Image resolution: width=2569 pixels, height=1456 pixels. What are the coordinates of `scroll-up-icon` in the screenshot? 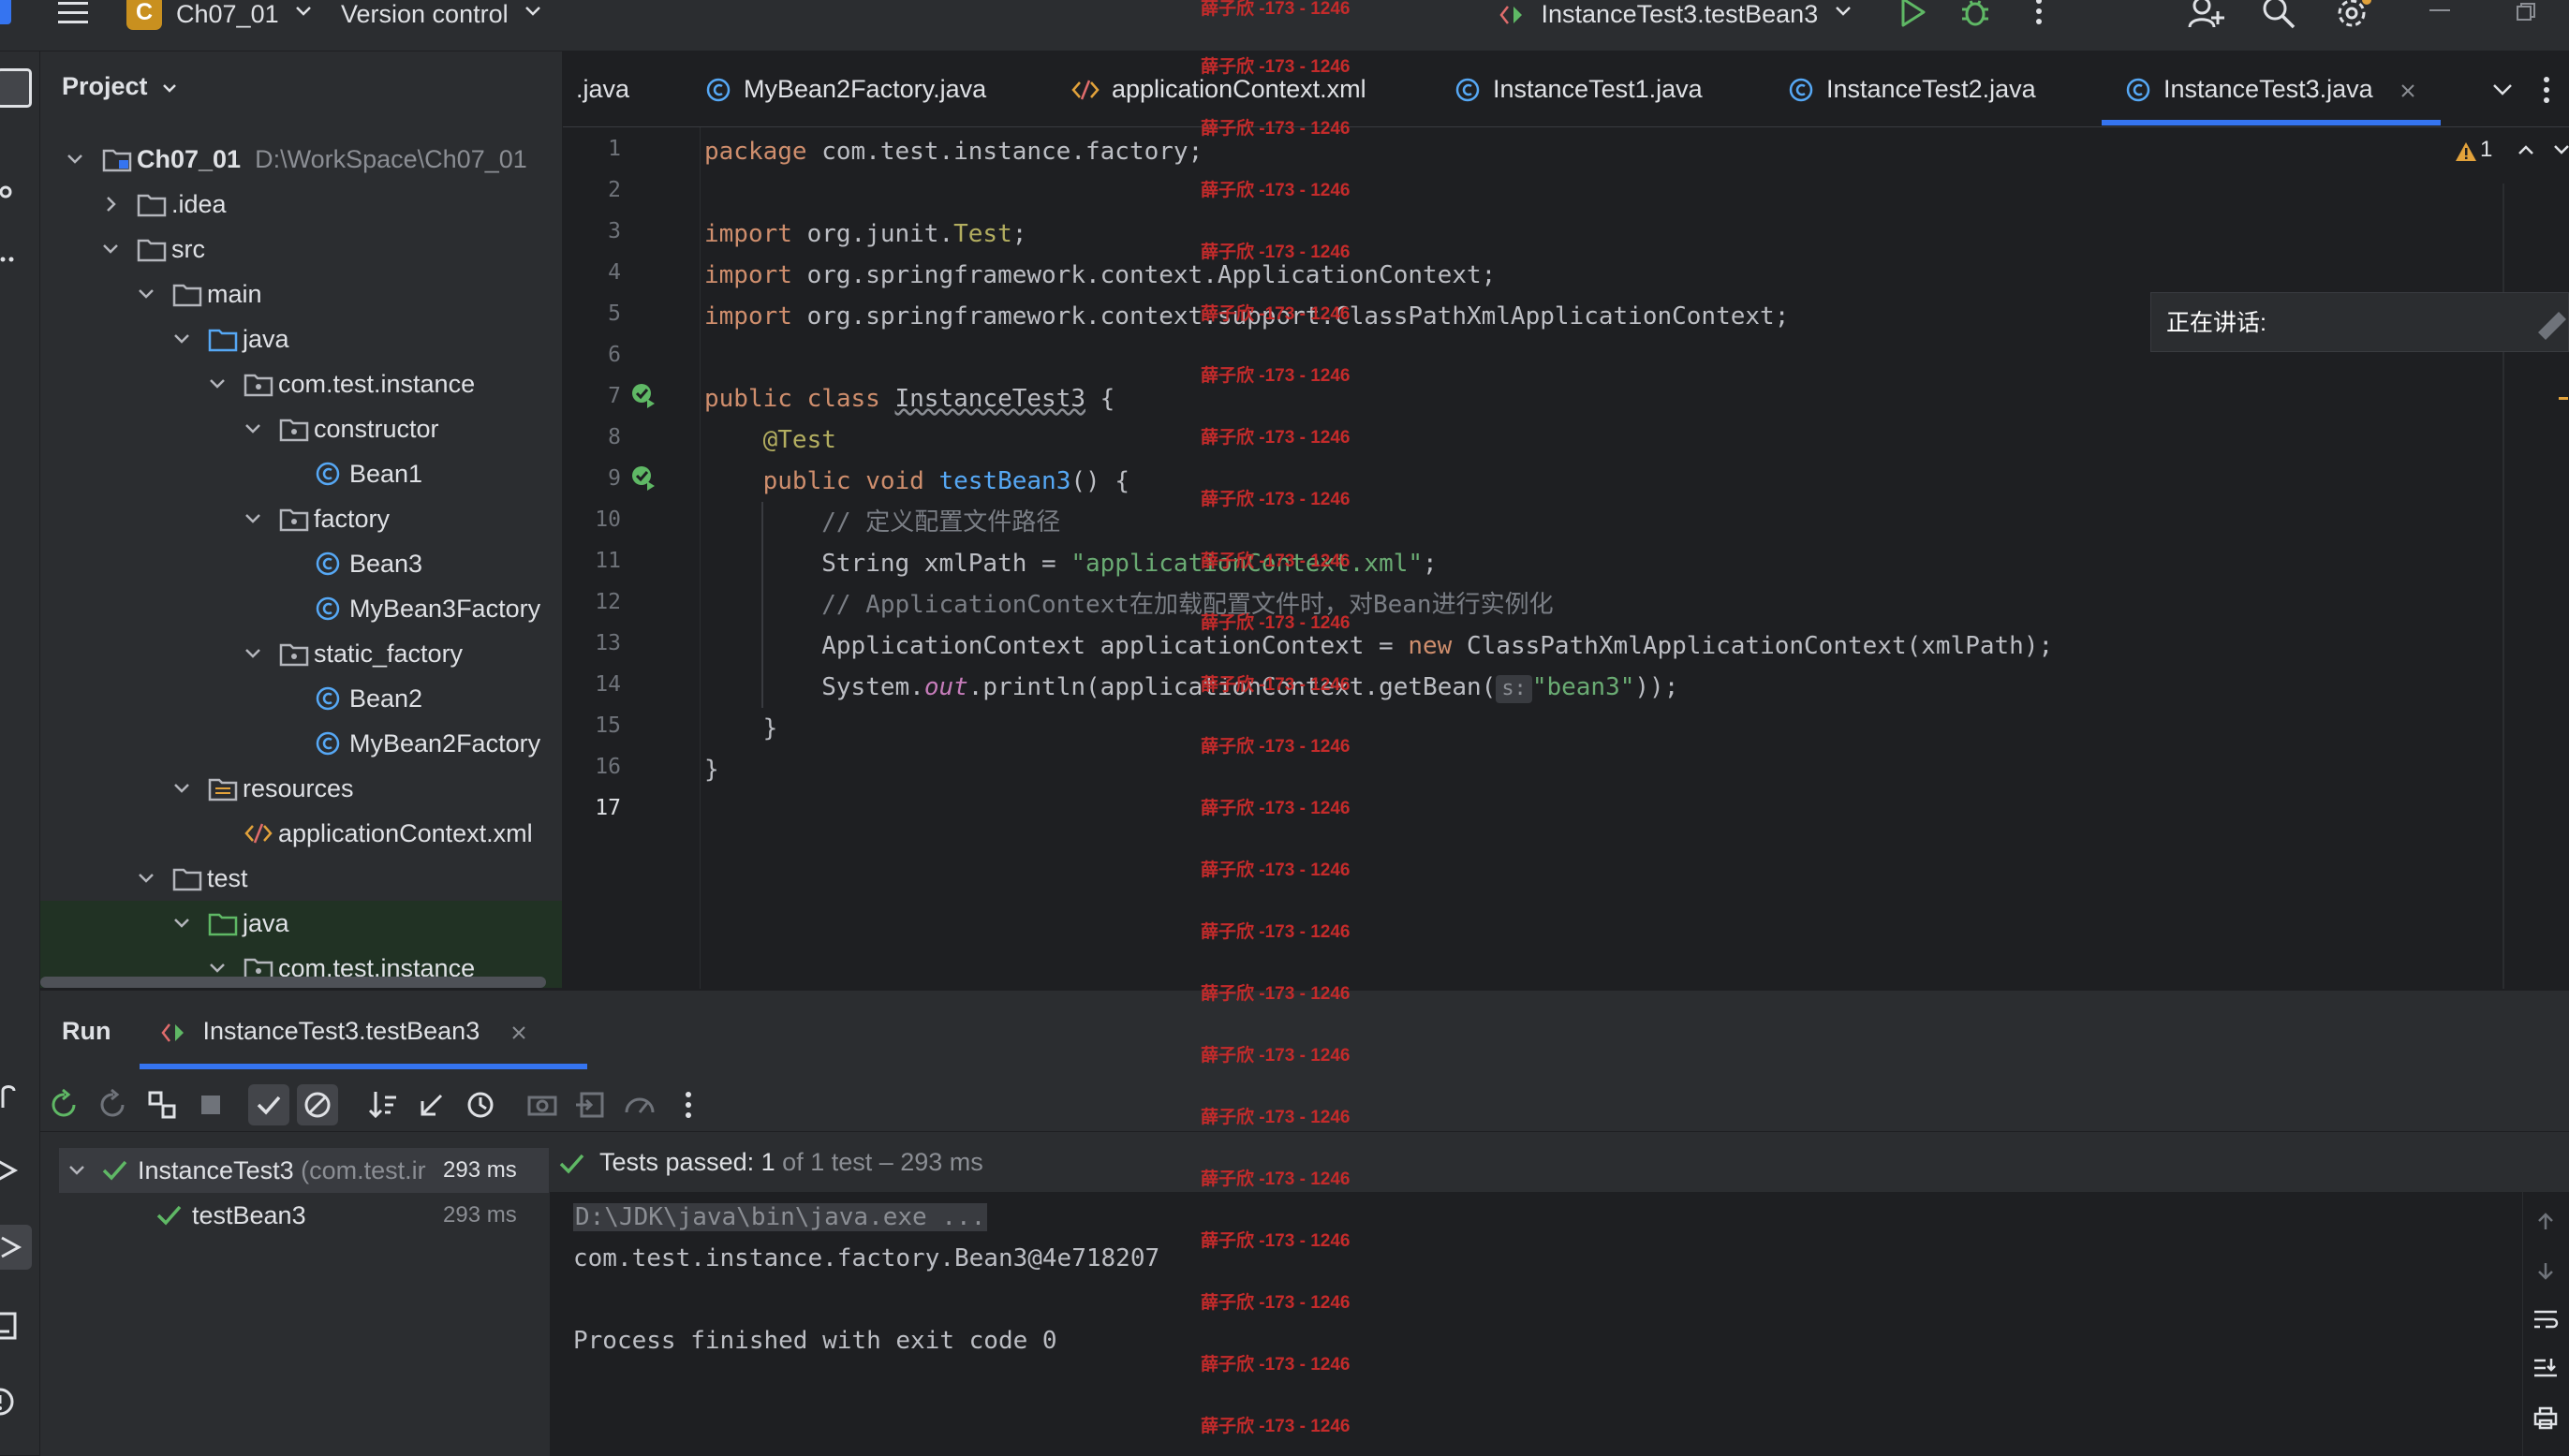 It's located at (2545, 1222).